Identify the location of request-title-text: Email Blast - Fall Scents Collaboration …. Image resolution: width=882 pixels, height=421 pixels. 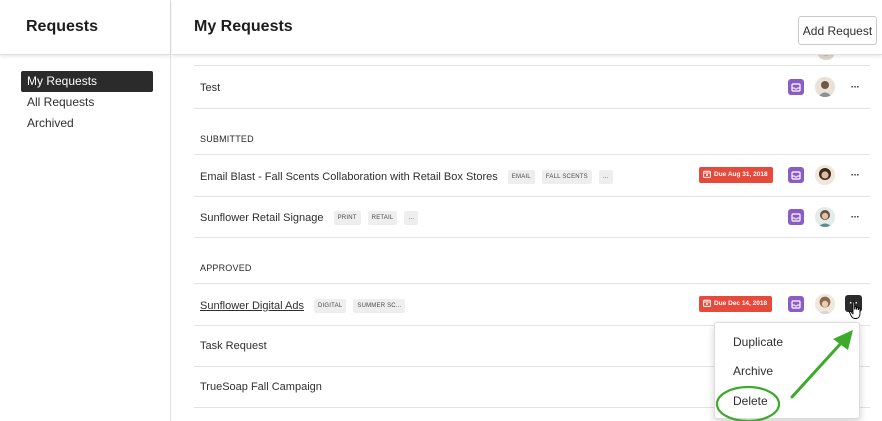
(349, 177).